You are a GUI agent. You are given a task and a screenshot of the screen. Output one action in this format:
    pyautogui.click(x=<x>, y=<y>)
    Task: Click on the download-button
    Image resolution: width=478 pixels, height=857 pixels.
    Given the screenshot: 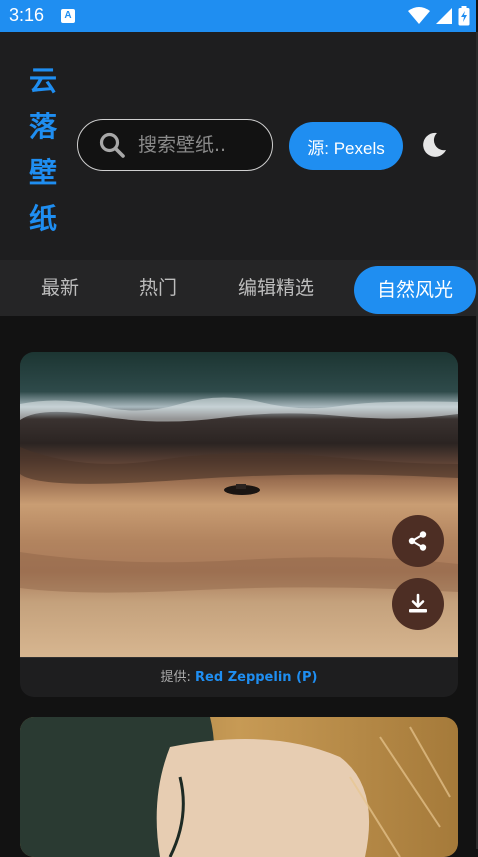 What is the action you would take?
    pyautogui.click(x=418, y=604)
    